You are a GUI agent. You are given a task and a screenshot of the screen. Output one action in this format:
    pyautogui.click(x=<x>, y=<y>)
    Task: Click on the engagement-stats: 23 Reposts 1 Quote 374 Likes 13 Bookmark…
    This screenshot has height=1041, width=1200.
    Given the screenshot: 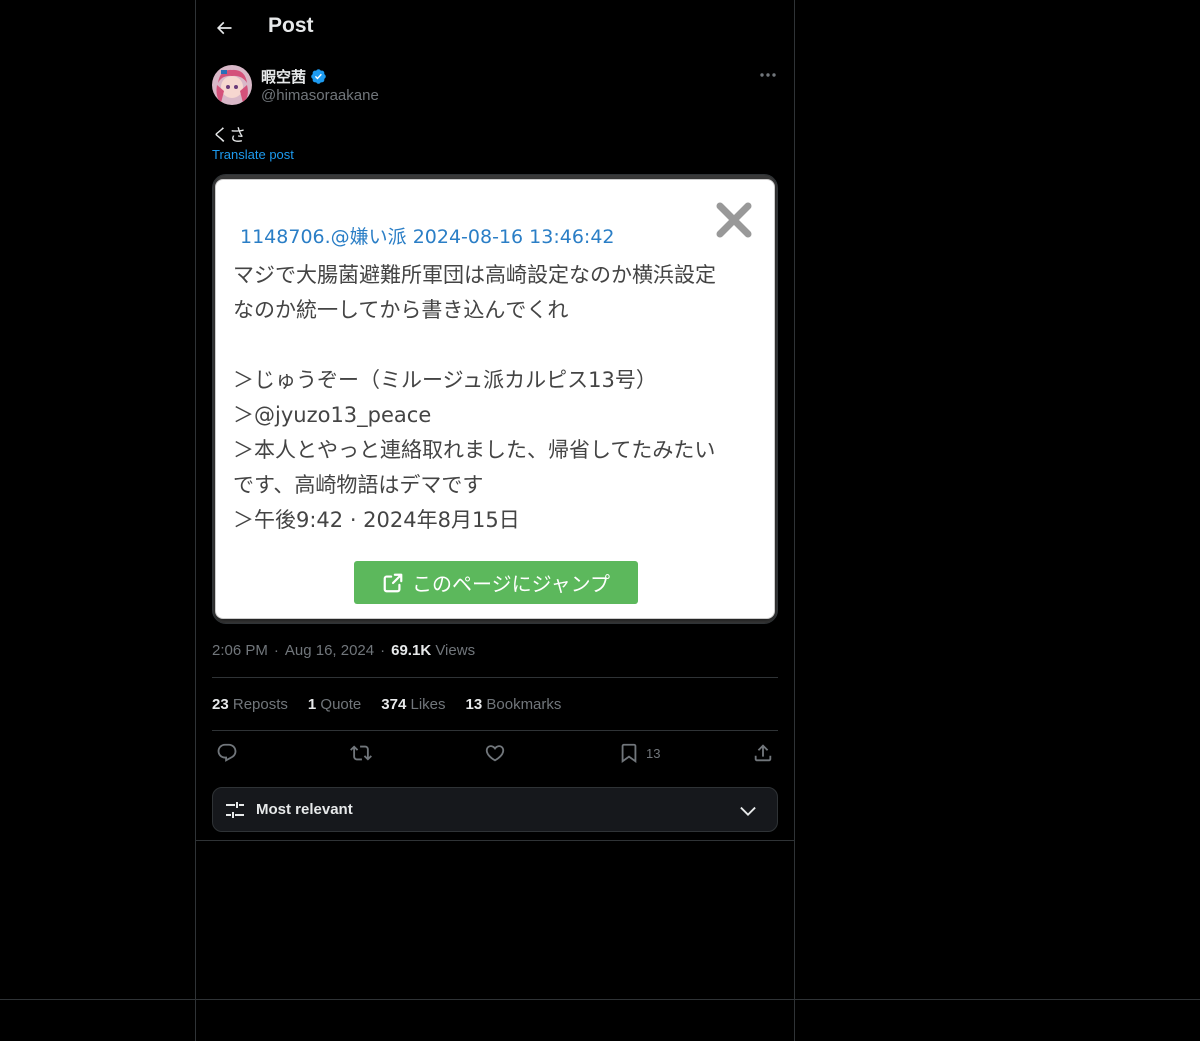 What is the action you would take?
    pyautogui.click(x=386, y=704)
    